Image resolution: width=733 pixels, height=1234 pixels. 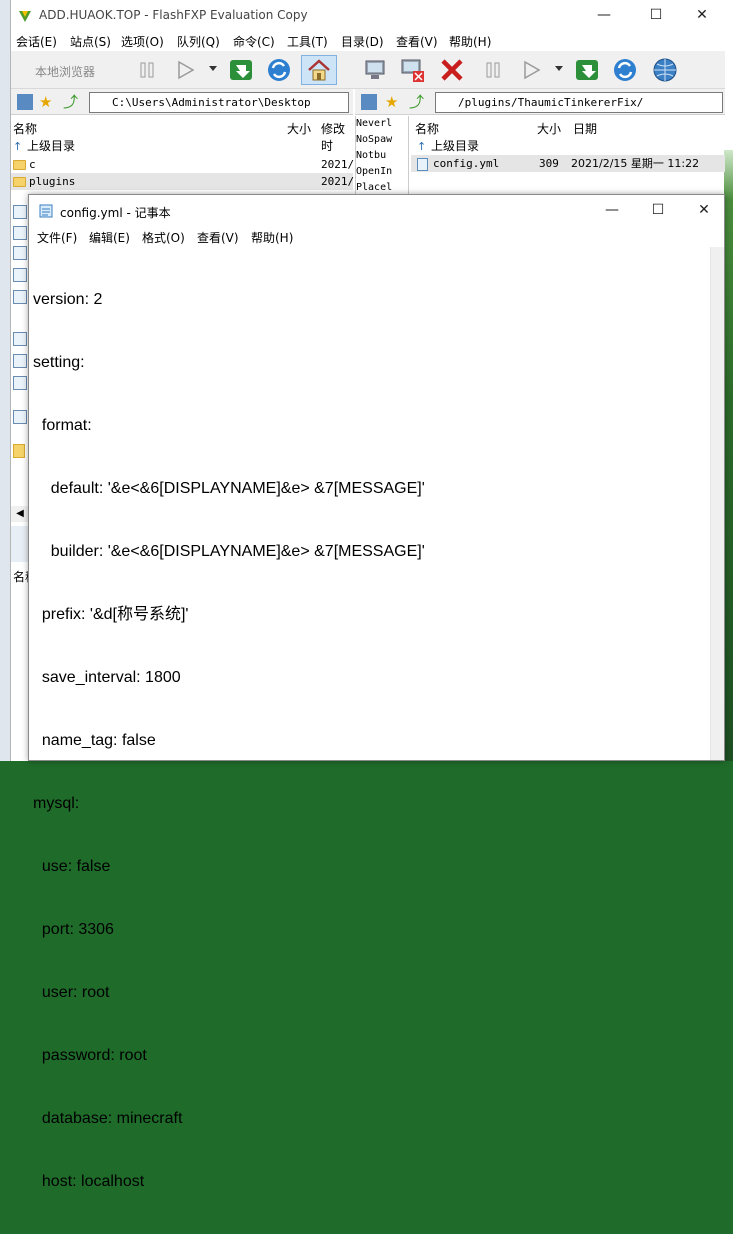 What do you see at coordinates (198, 41) in the screenshot?
I see `menu-queue: 队列(Q)` at bounding box center [198, 41].